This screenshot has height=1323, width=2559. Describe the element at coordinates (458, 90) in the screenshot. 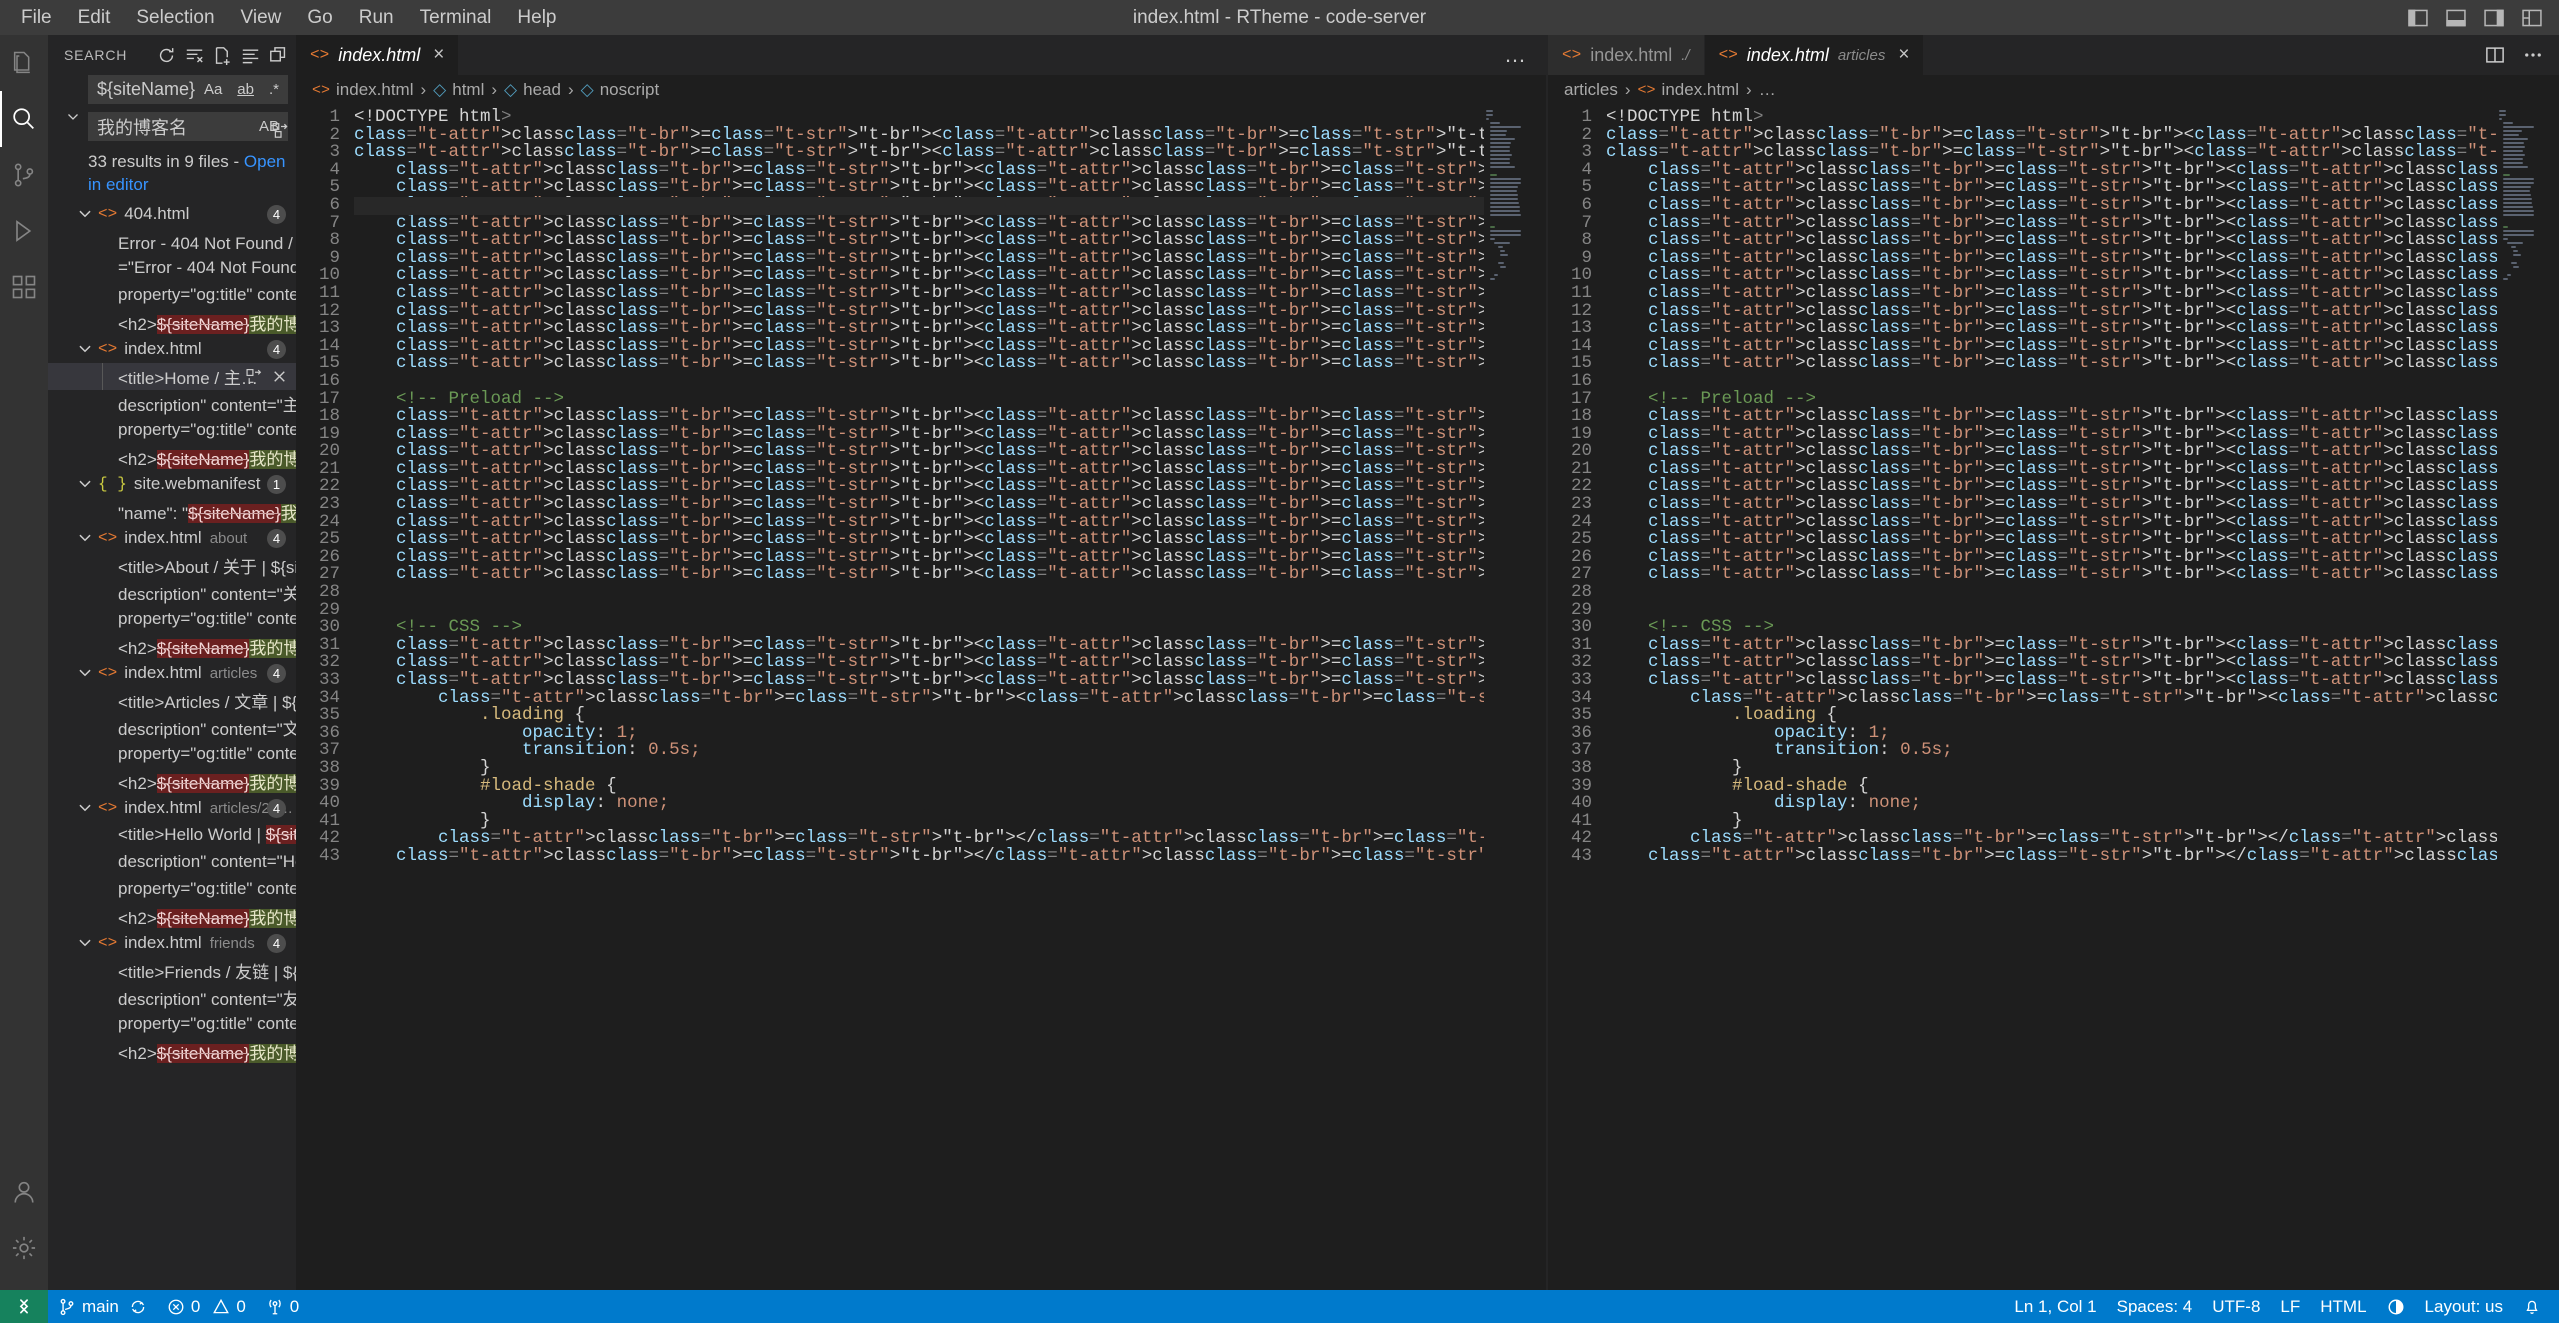

I see `breadcrumb-item-html: ◇ html` at that location.